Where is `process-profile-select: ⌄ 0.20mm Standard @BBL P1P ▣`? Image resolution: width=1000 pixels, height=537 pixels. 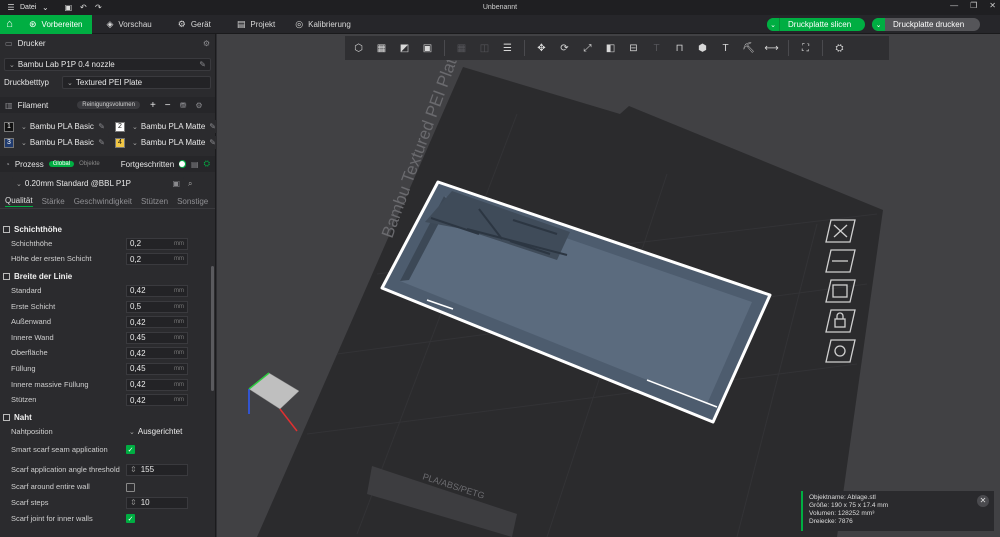
process-profile-select: ⌄ 0.20mm Standard @BBL P1P ▣ is located at coordinates (98, 183).